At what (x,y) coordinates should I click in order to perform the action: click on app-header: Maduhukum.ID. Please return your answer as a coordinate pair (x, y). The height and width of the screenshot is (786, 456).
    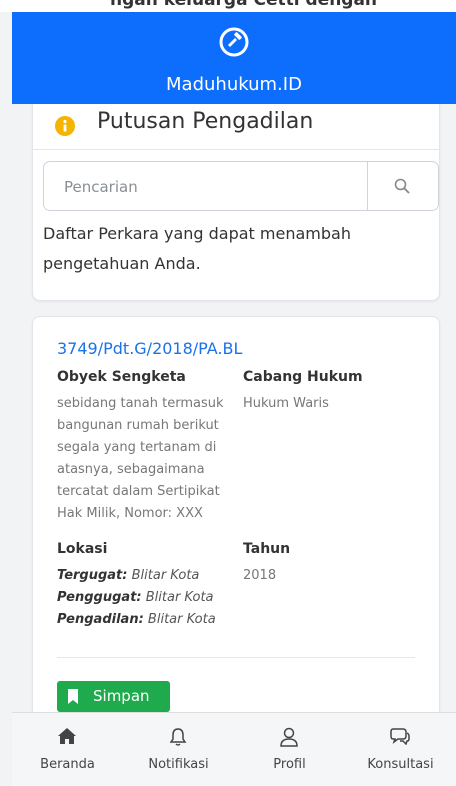
    Looking at the image, I should click on (234, 58).